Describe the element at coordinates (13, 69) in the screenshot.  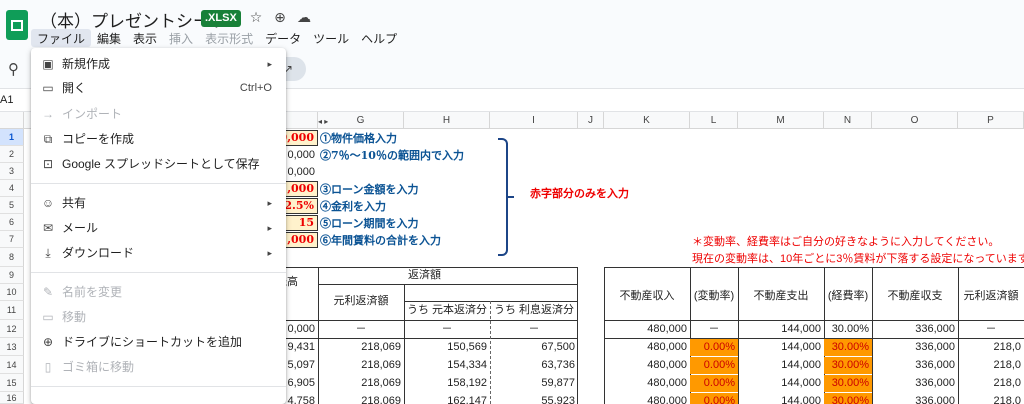
I see `search-menus-icon: ⚲` at that location.